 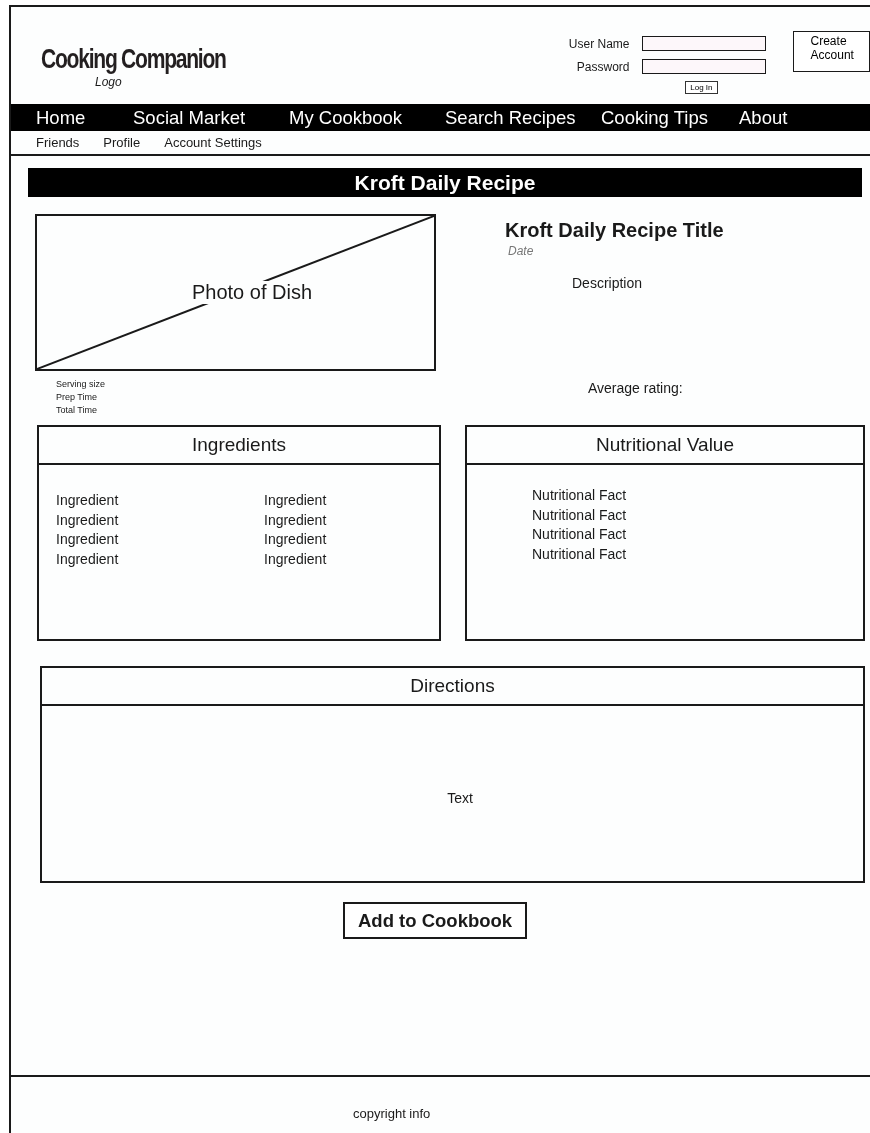 What do you see at coordinates (763, 117) in the screenshot?
I see `nav-link: About` at bounding box center [763, 117].